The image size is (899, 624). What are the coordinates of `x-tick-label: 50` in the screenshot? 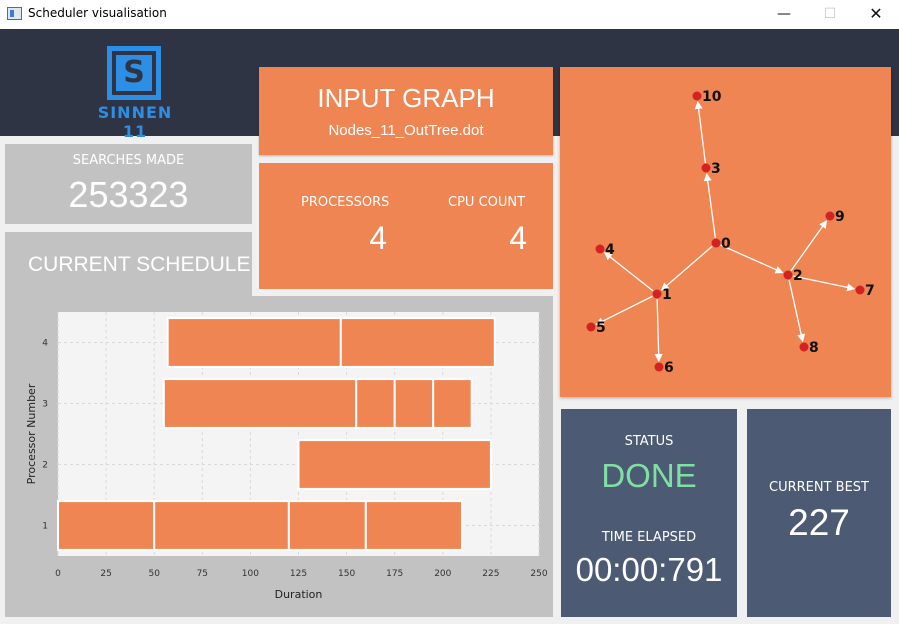 It's located at (154, 574).